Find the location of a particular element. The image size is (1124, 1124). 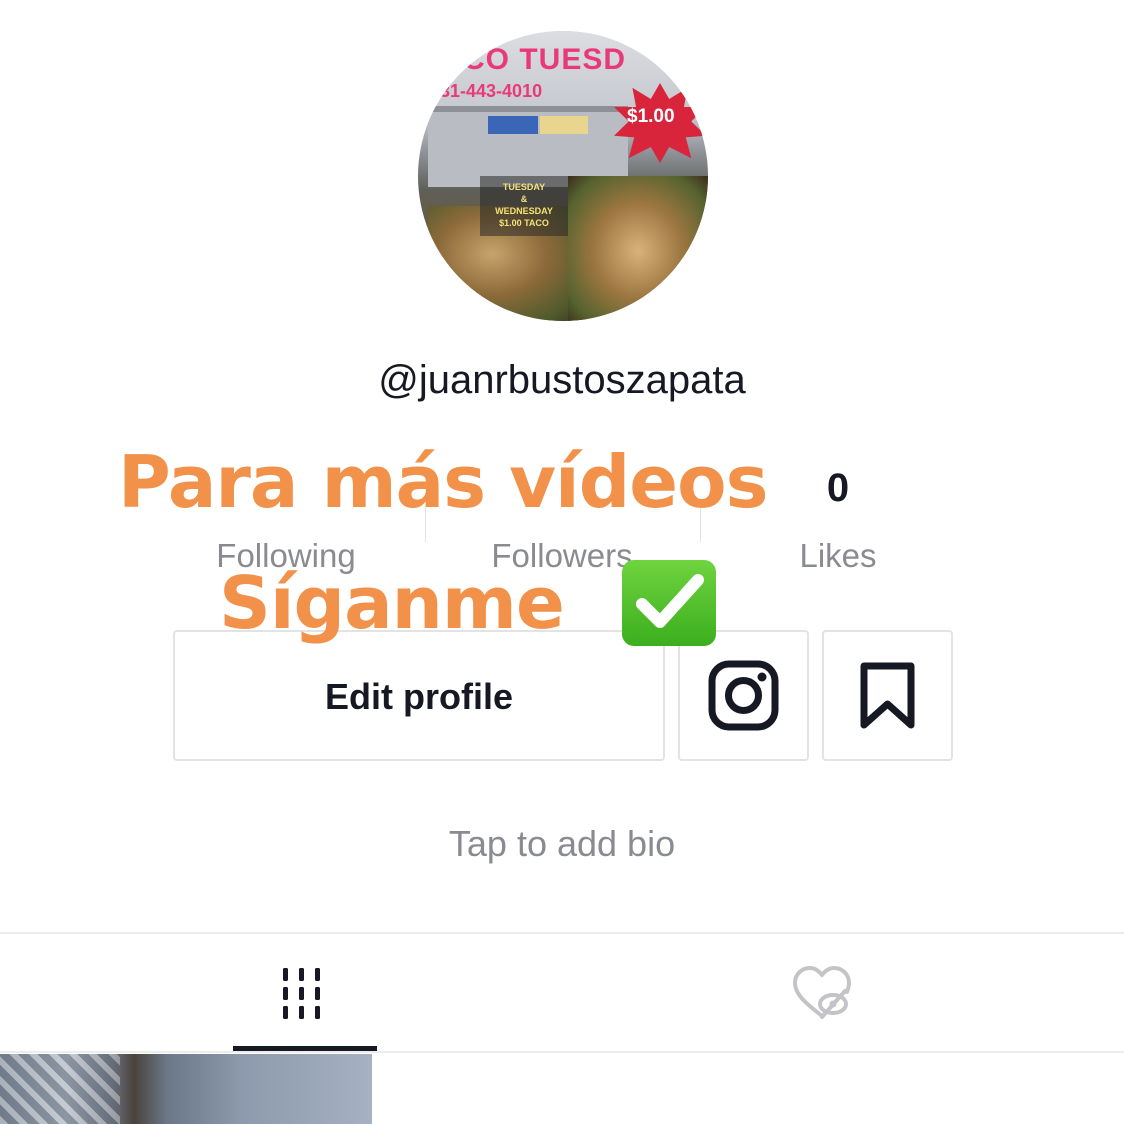

instagram-button is located at coordinates (743, 695).